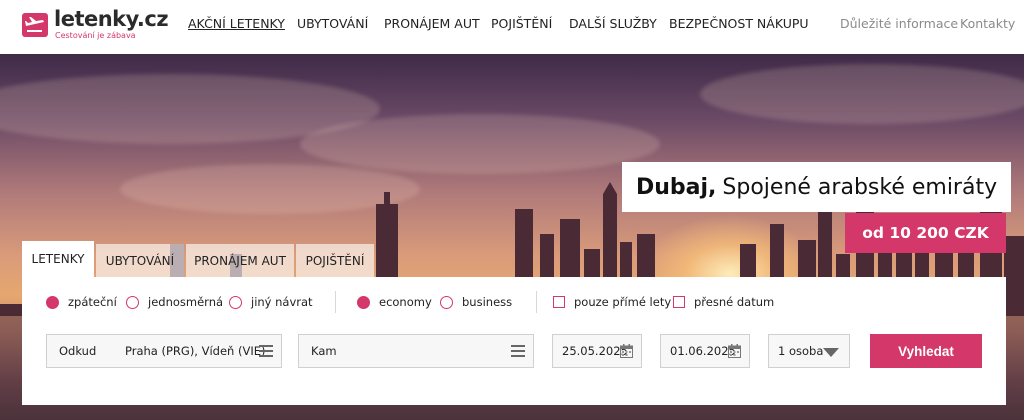 The width and height of the screenshot is (1024, 420). Describe the element at coordinates (899, 23) in the screenshot. I see `nav-dulezite-informace: Důležité informace` at that location.